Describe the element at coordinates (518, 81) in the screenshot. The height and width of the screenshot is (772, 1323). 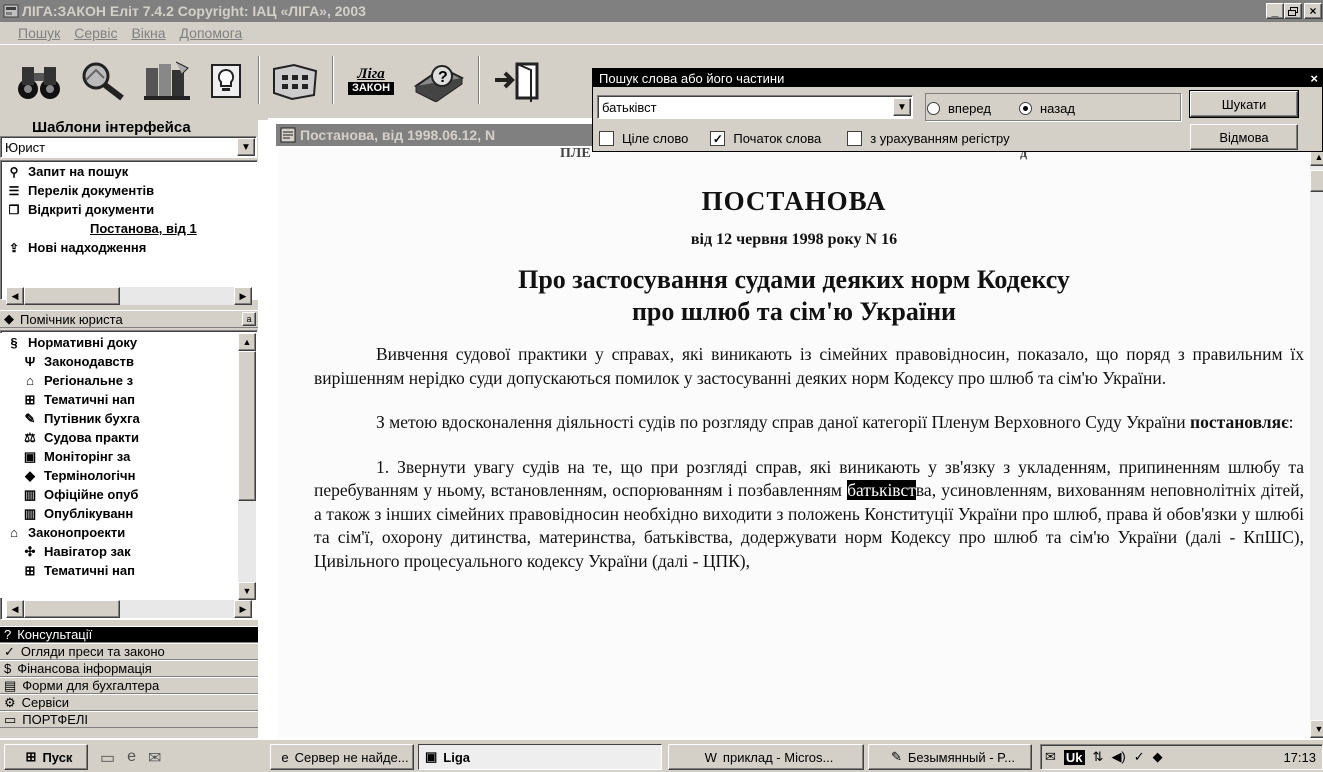
I see `exit-door-icon` at that location.